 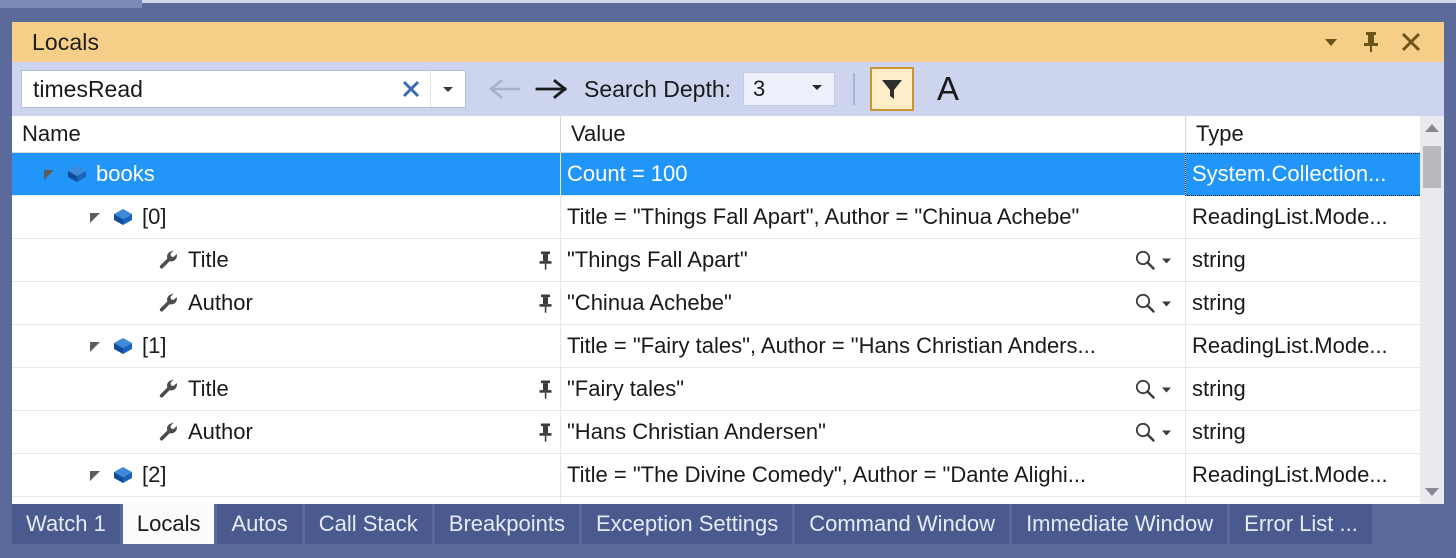 What do you see at coordinates (411, 89) in the screenshot?
I see `clear-search-button` at bounding box center [411, 89].